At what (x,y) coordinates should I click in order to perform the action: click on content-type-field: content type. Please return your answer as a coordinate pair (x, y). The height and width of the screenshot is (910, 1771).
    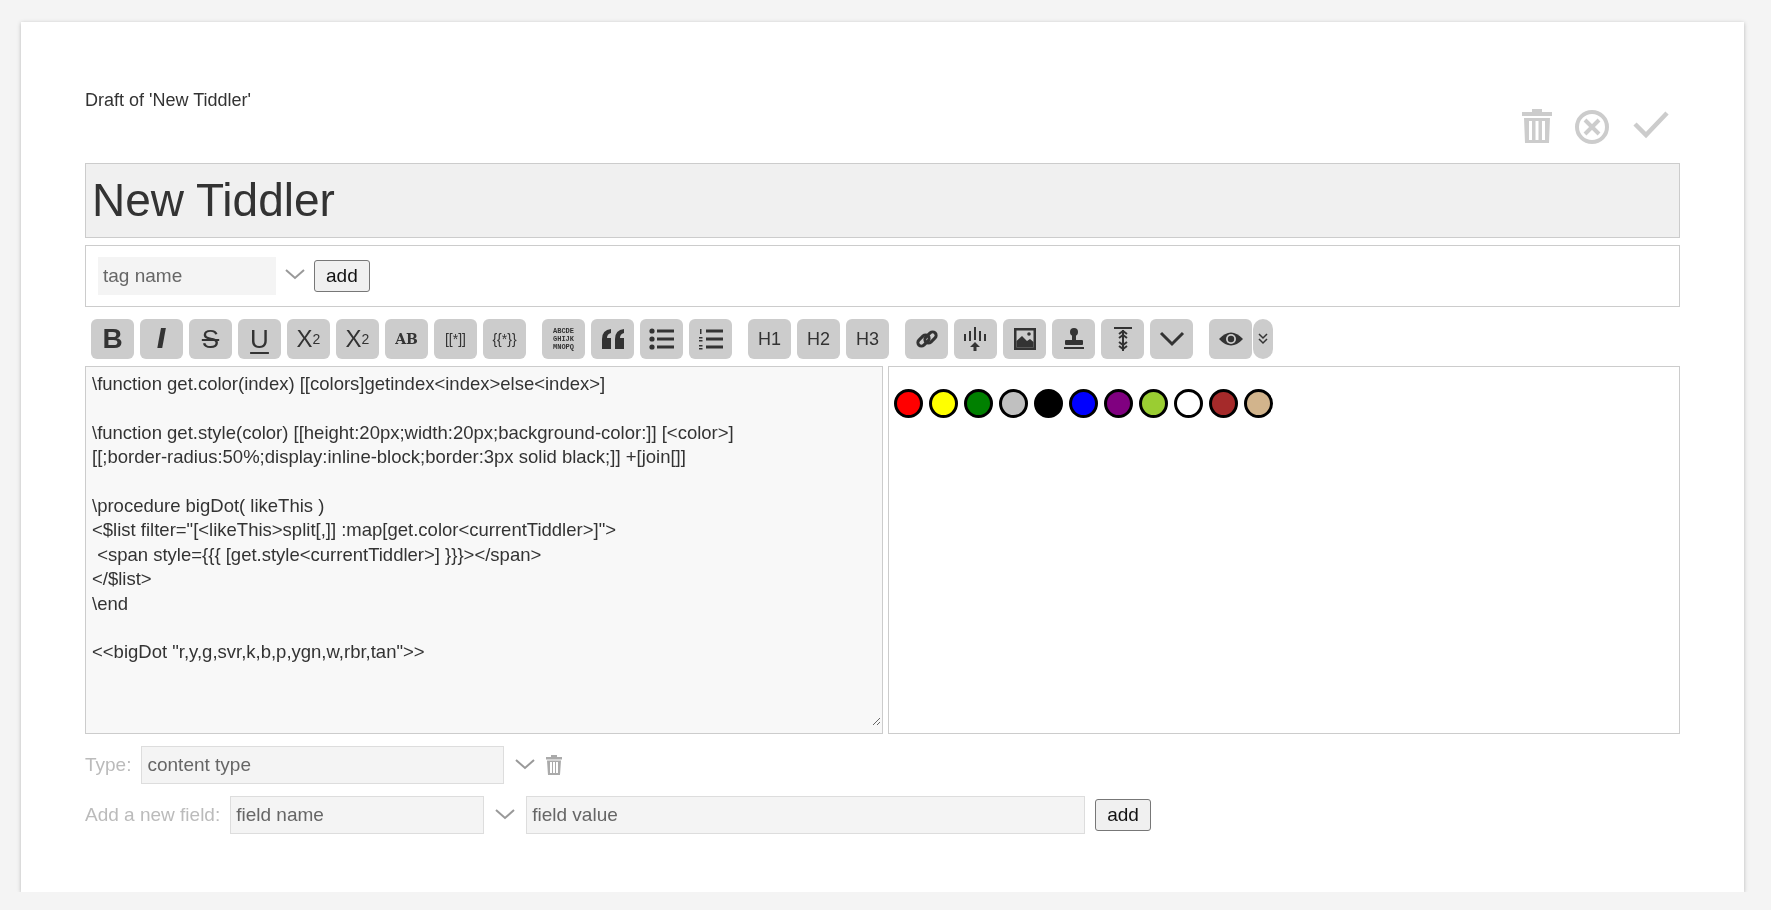
    Looking at the image, I should click on (323, 765).